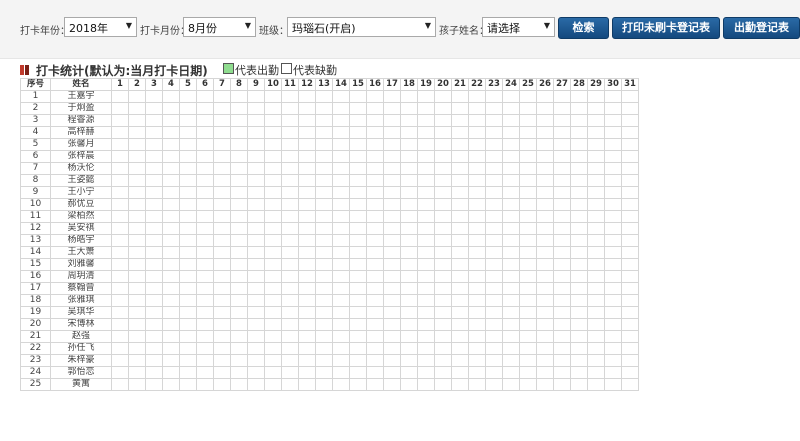 Image resolution: width=800 pixels, height=441 pixels. I want to click on student-name: 张馨月, so click(81, 144).